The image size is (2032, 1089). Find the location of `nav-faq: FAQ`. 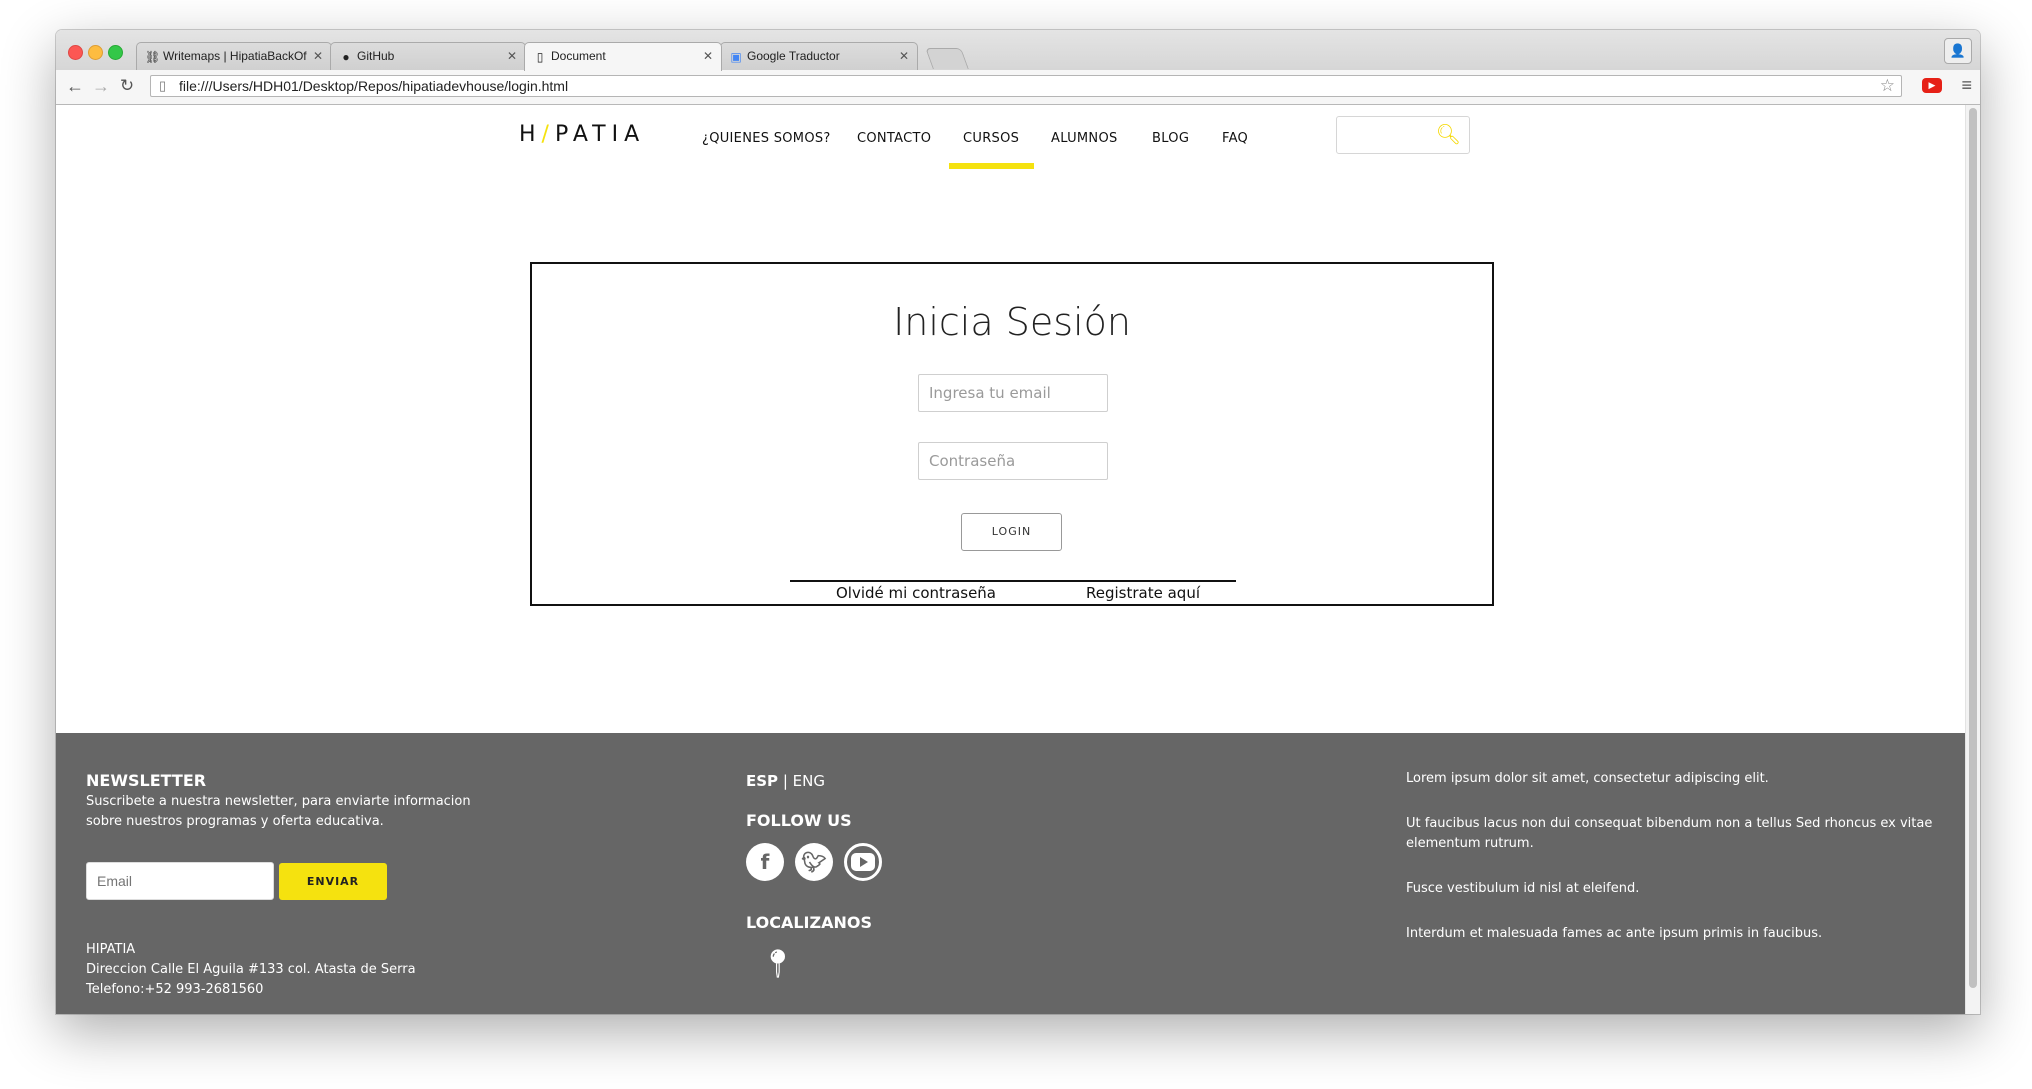

nav-faq: FAQ is located at coordinates (1235, 138).